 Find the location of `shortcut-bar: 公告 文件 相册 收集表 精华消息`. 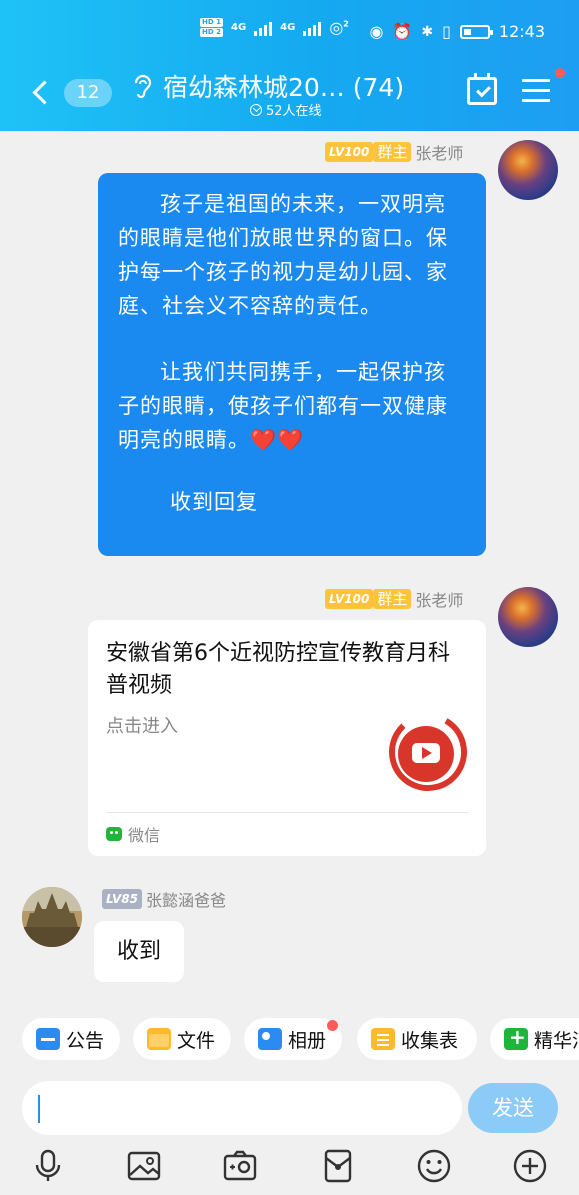

shortcut-bar: 公告 文件 相册 收集表 精华消息 is located at coordinates (289, 1040).